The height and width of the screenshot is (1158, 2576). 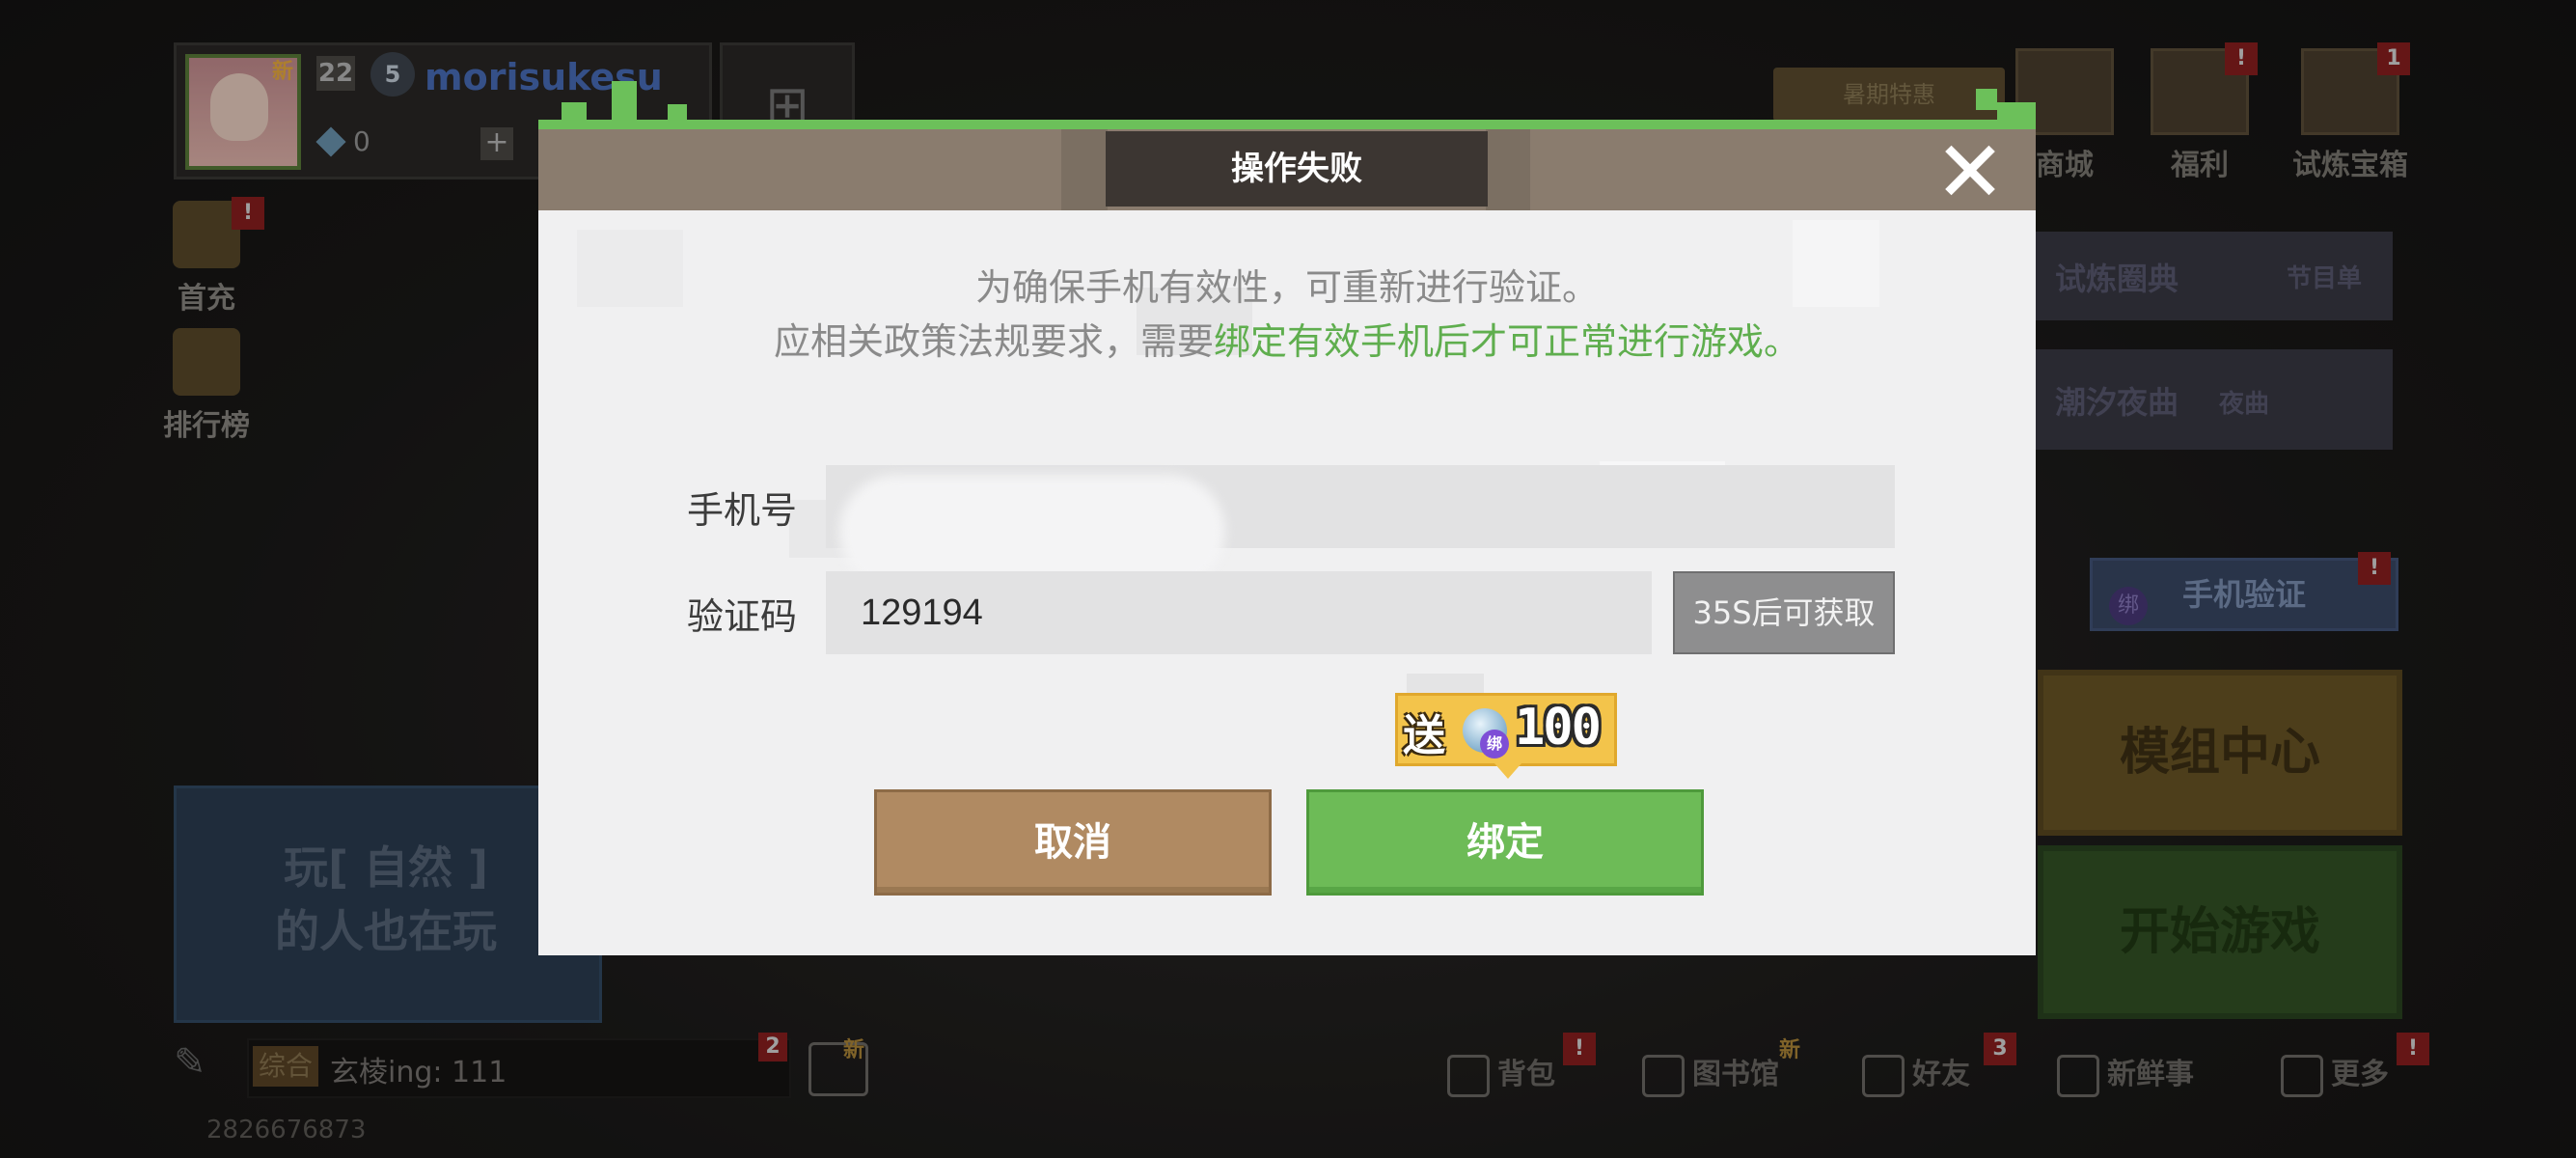 What do you see at coordinates (1296, 169) in the screenshot?
I see `dialog-title: 操作失败` at bounding box center [1296, 169].